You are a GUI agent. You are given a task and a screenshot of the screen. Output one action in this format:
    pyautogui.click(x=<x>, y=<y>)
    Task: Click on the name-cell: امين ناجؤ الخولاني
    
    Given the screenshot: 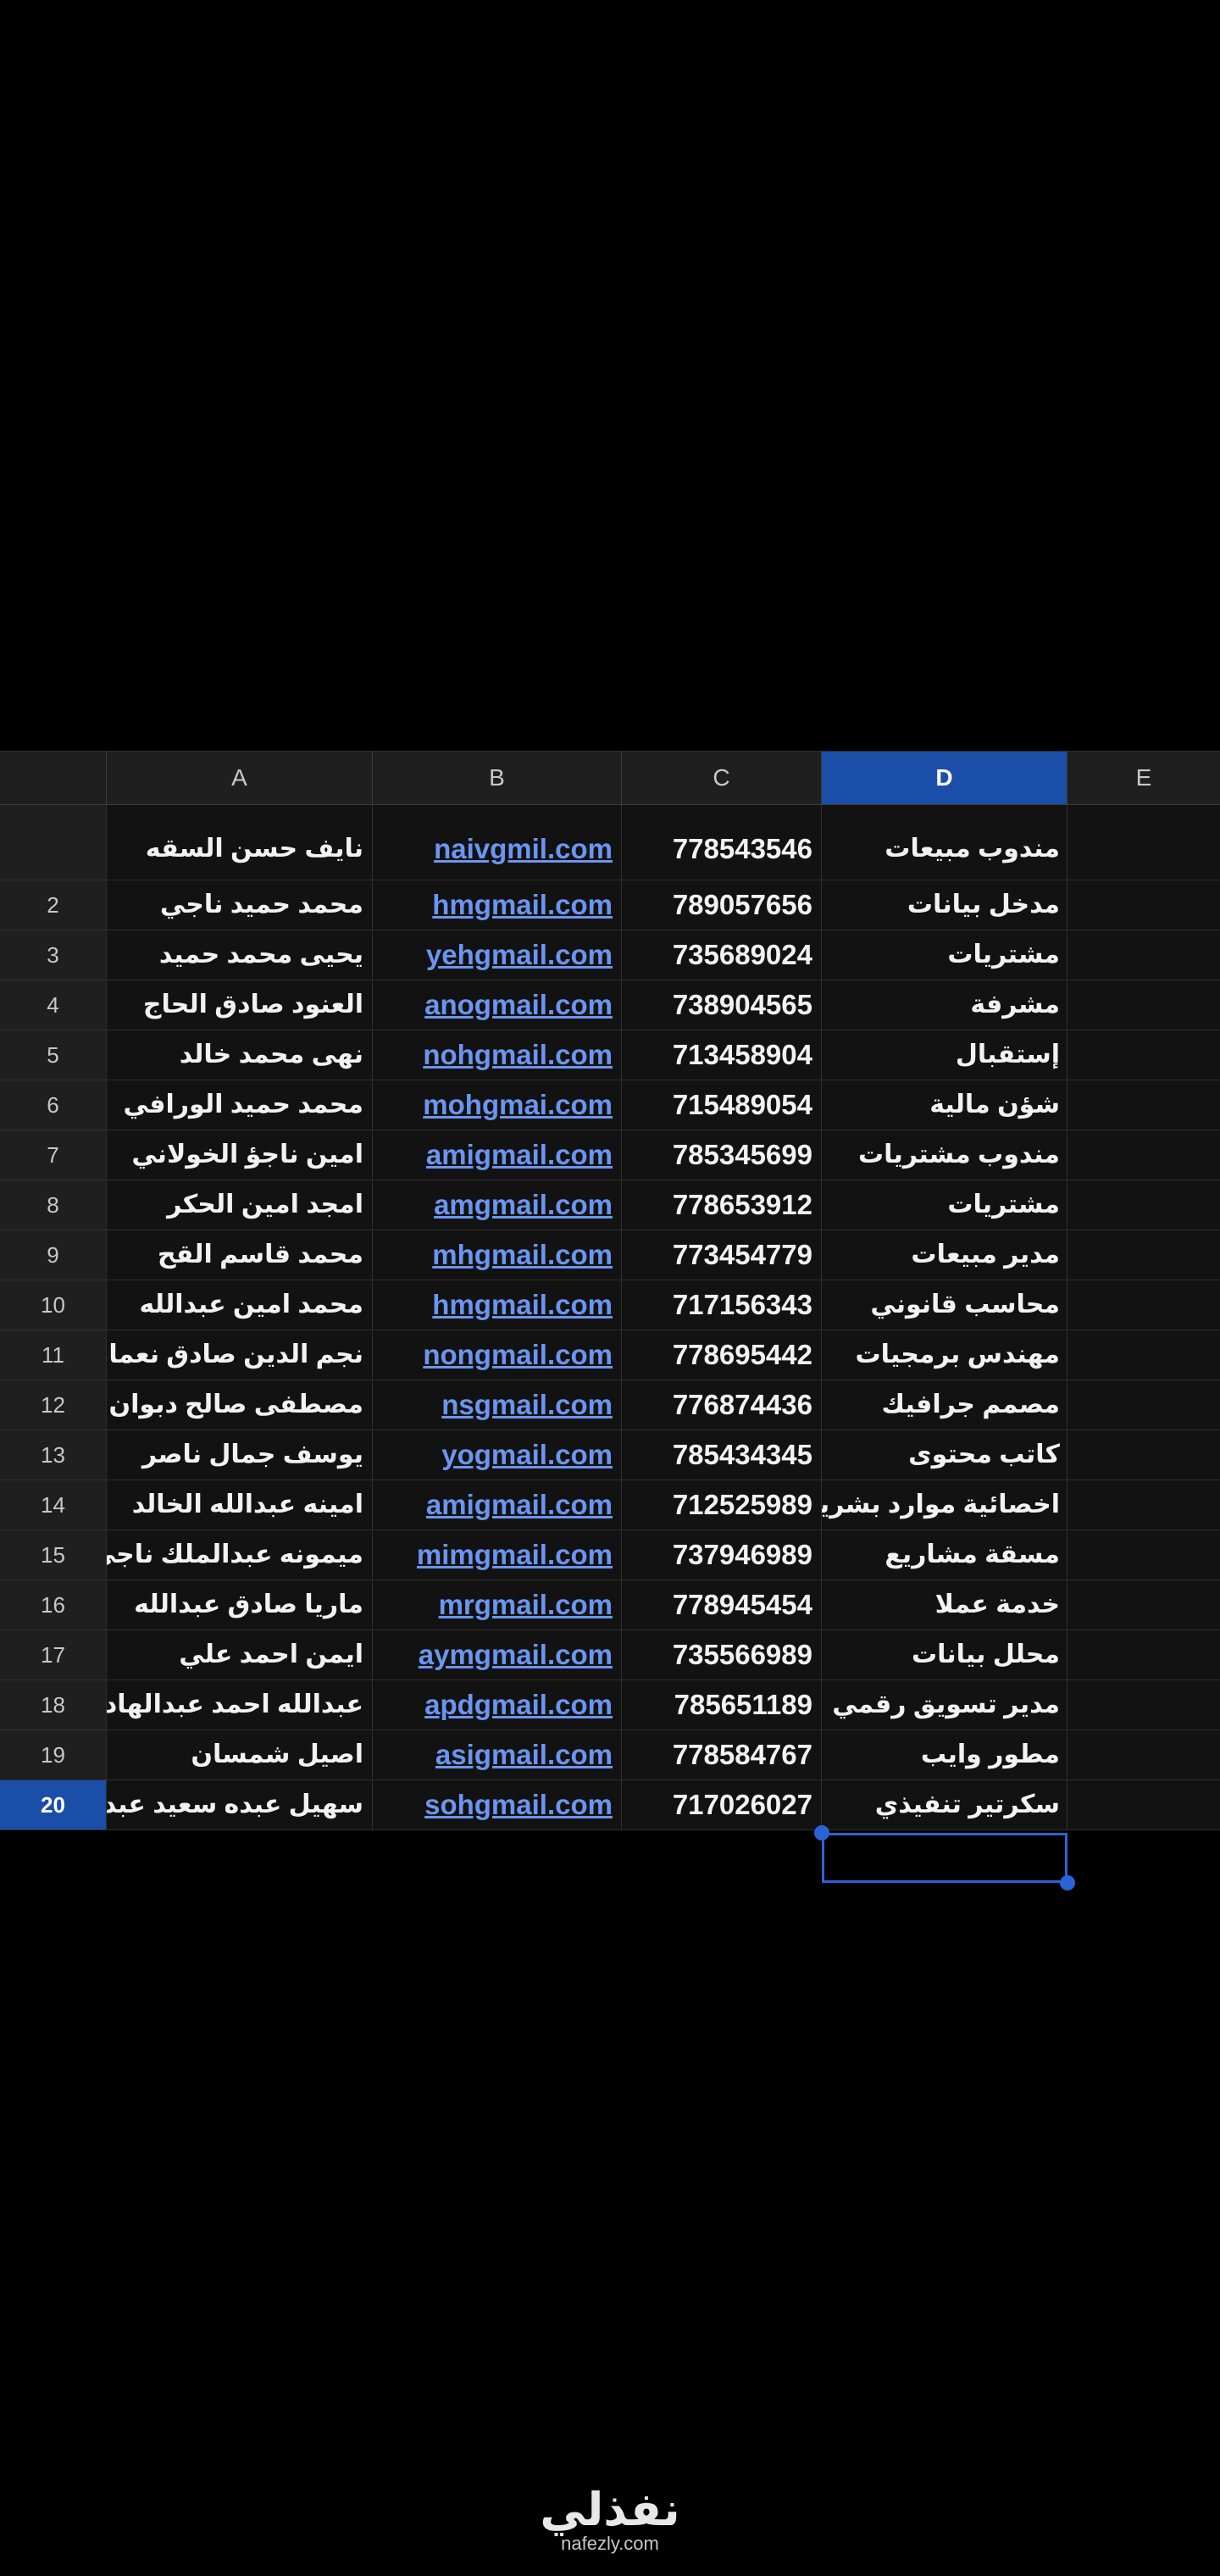 What is the action you would take?
    pyautogui.click(x=240, y=1155)
    